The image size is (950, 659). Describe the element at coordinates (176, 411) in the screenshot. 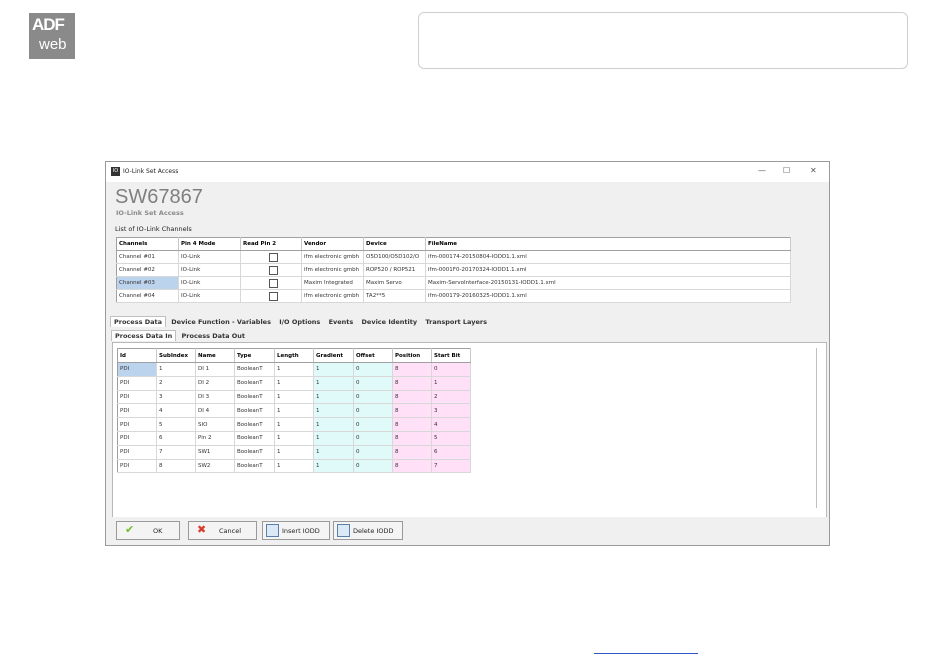

I see `subindex-cell: 4` at that location.